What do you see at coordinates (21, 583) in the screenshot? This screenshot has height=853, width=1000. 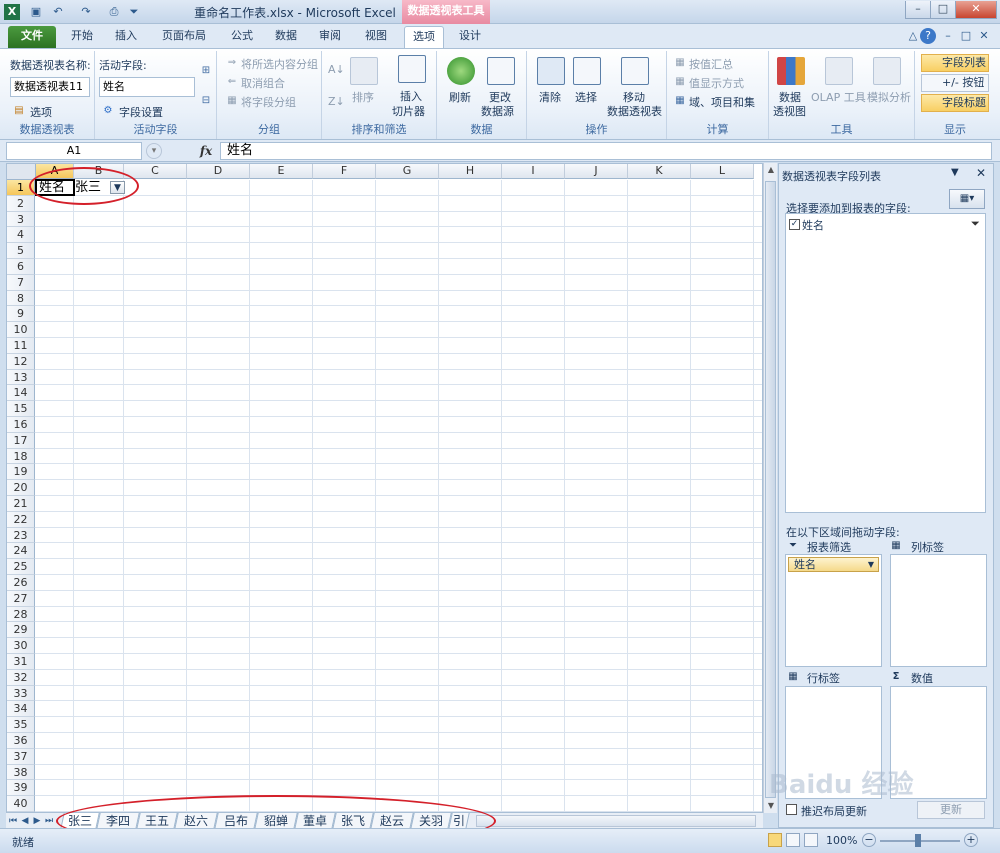 I see `row-header: 26` at bounding box center [21, 583].